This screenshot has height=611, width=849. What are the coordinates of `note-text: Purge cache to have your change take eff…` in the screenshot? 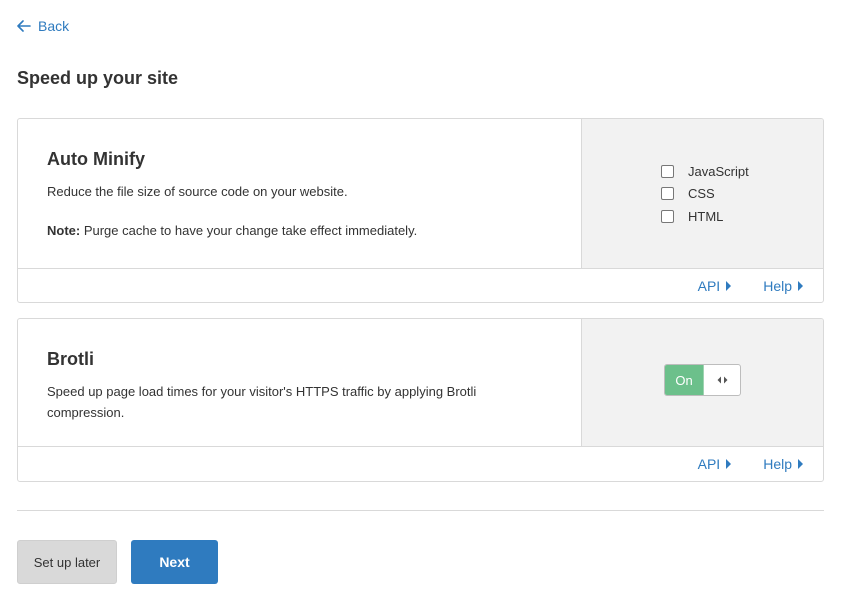 It's located at (249, 230).